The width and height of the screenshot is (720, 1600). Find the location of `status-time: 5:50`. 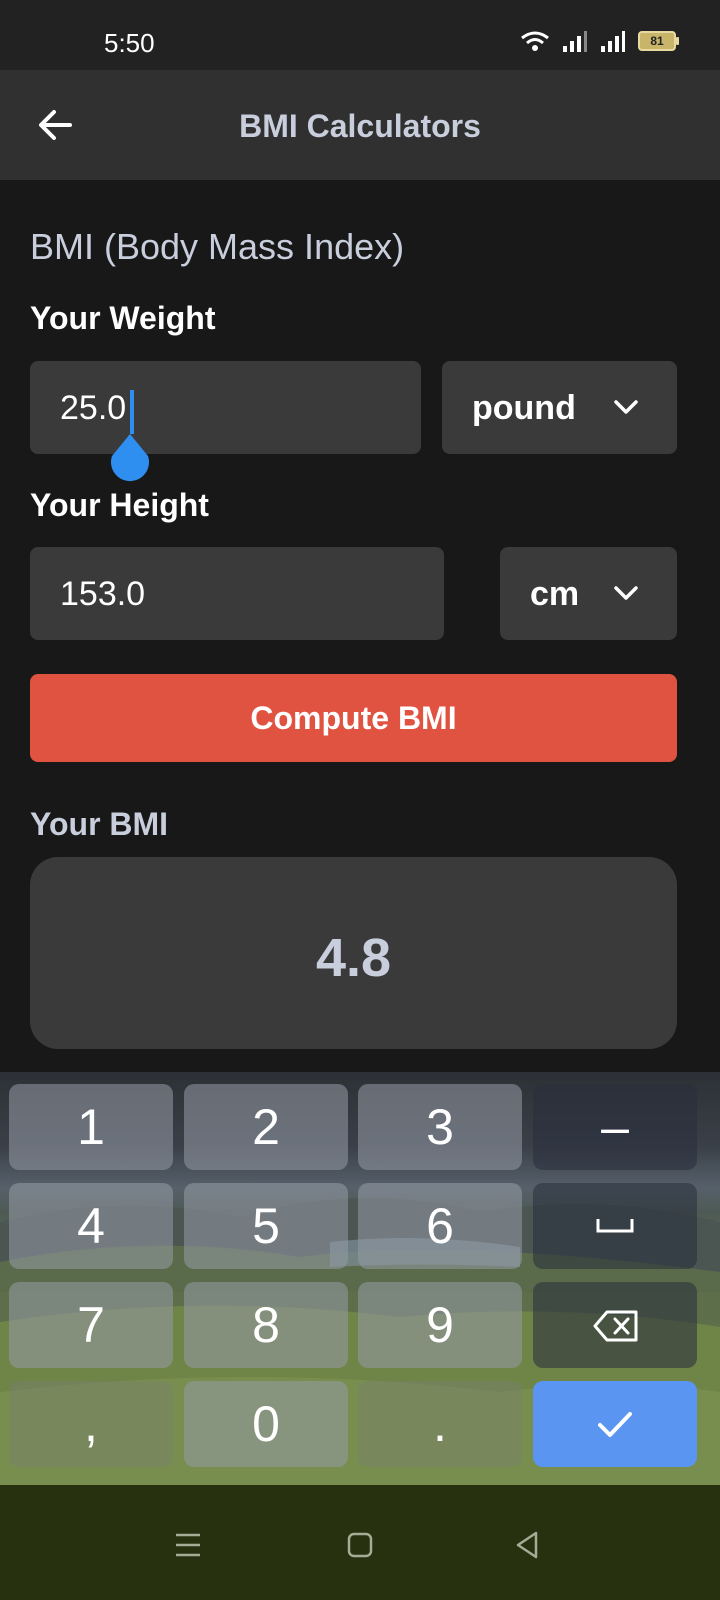

status-time: 5:50 is located at coordinates (129, 43).